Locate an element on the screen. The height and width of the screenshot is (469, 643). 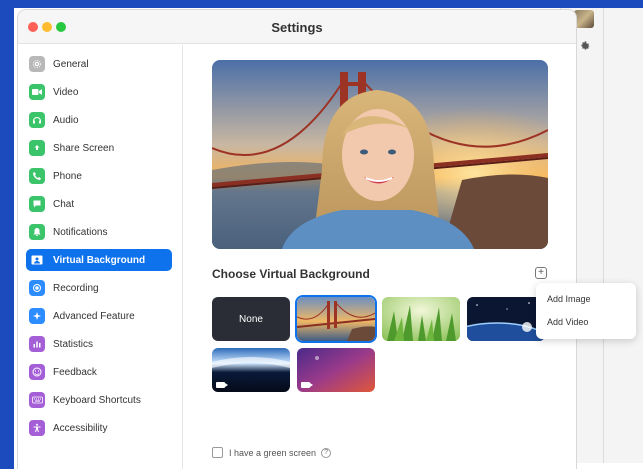
sidebar-item-label: Notifications is located at coordinates (80, 232).